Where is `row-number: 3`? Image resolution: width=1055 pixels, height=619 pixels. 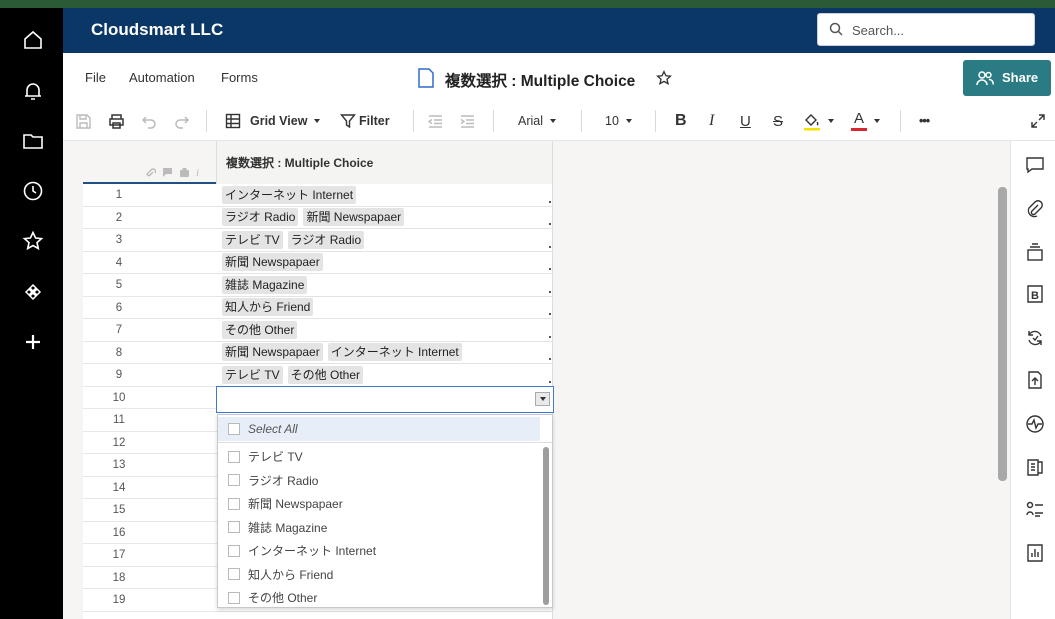
row-number: 3 is located at coordinates (119, 240).